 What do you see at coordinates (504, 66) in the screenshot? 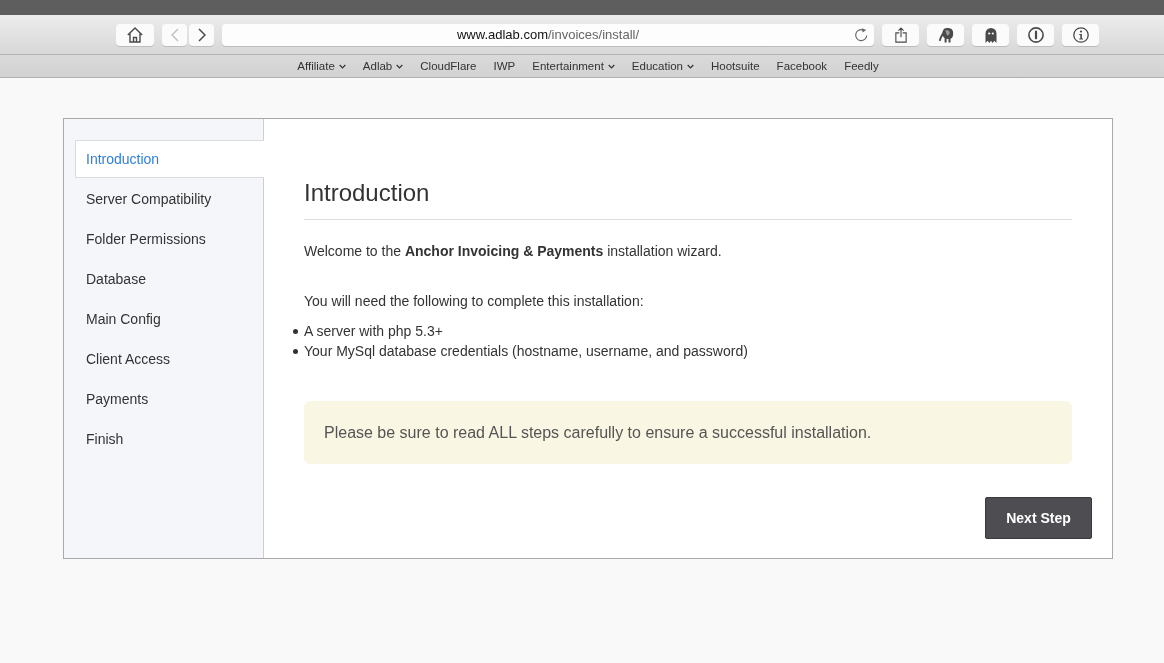
I see `bookmark-link: IWP` at bounding box center [504, 66].